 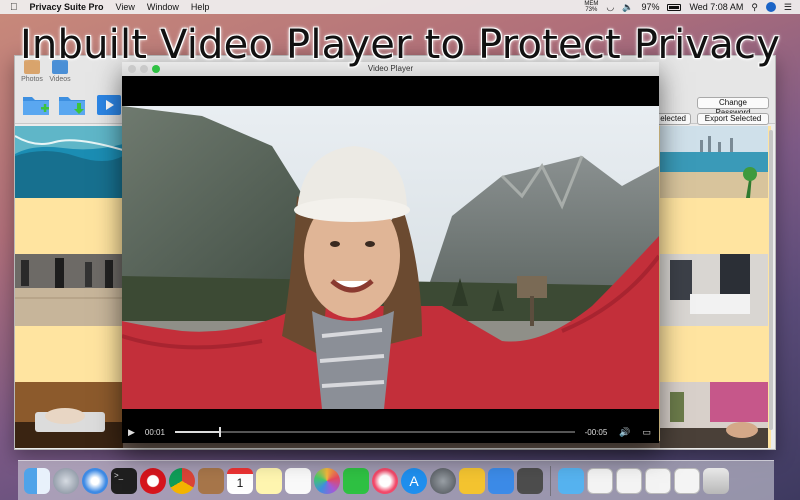 I want to click on workspace-thumbnail-image, so click(x=714, y=415).